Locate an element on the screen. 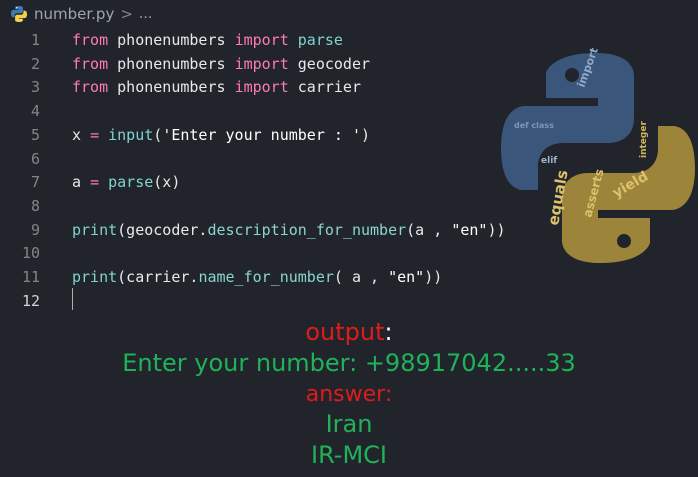  code-token: x is located at coordinates (81, 134).